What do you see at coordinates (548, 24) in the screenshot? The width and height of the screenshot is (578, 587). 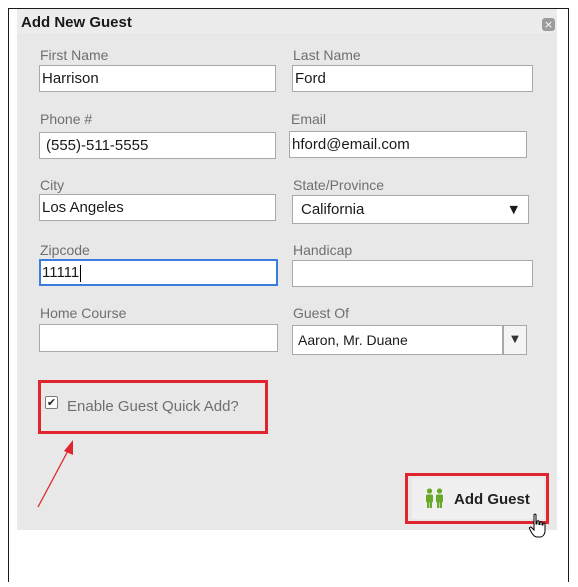 I see `close-icon: ×` at bounding box center [548, 24].